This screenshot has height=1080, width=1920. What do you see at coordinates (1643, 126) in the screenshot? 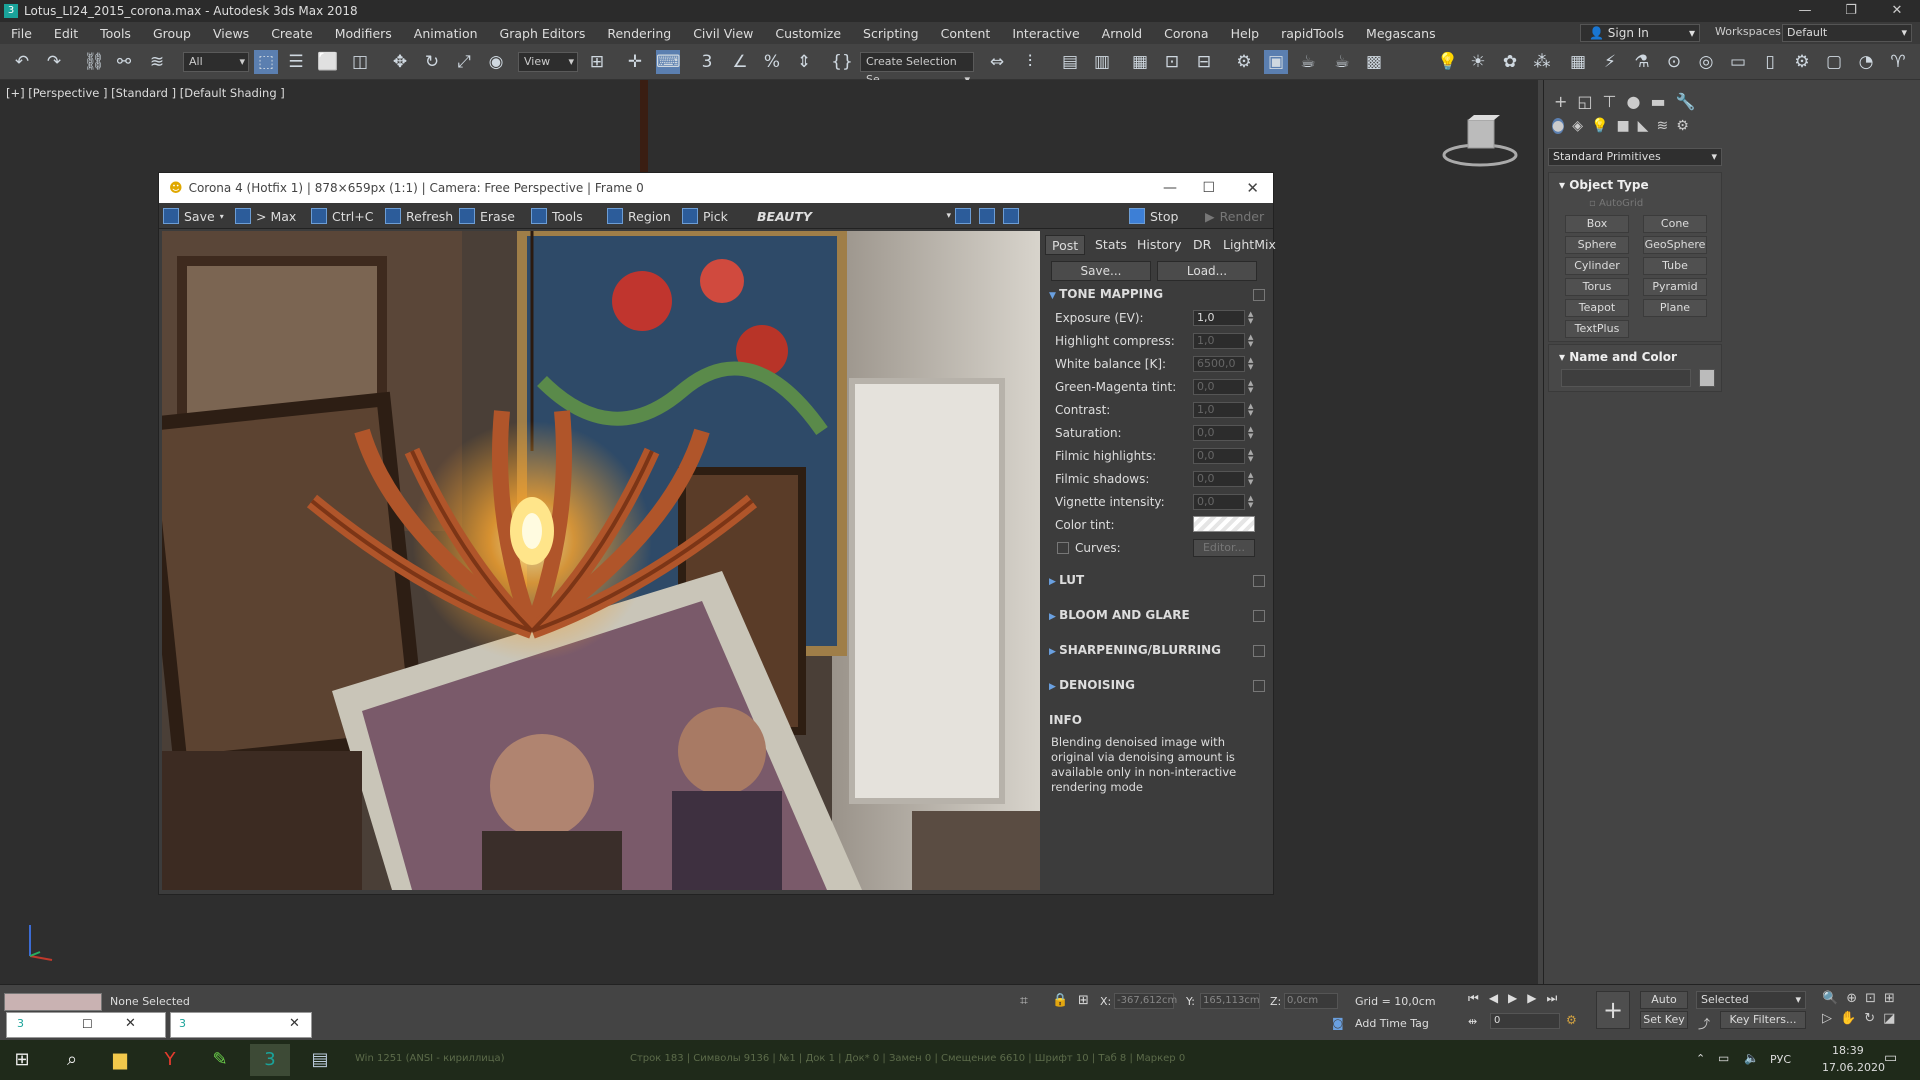
I see `helpers-icon: ◣` at bounding box center [1643, 126].